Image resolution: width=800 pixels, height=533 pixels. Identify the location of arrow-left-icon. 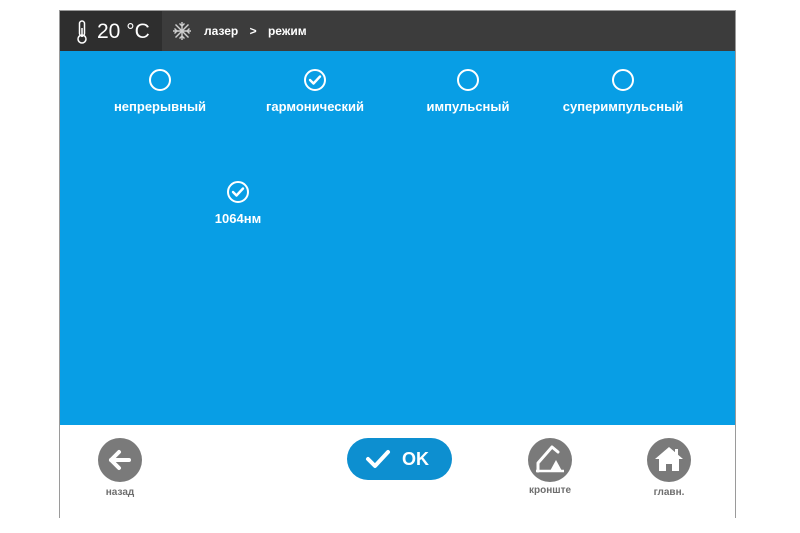
(120, 460).